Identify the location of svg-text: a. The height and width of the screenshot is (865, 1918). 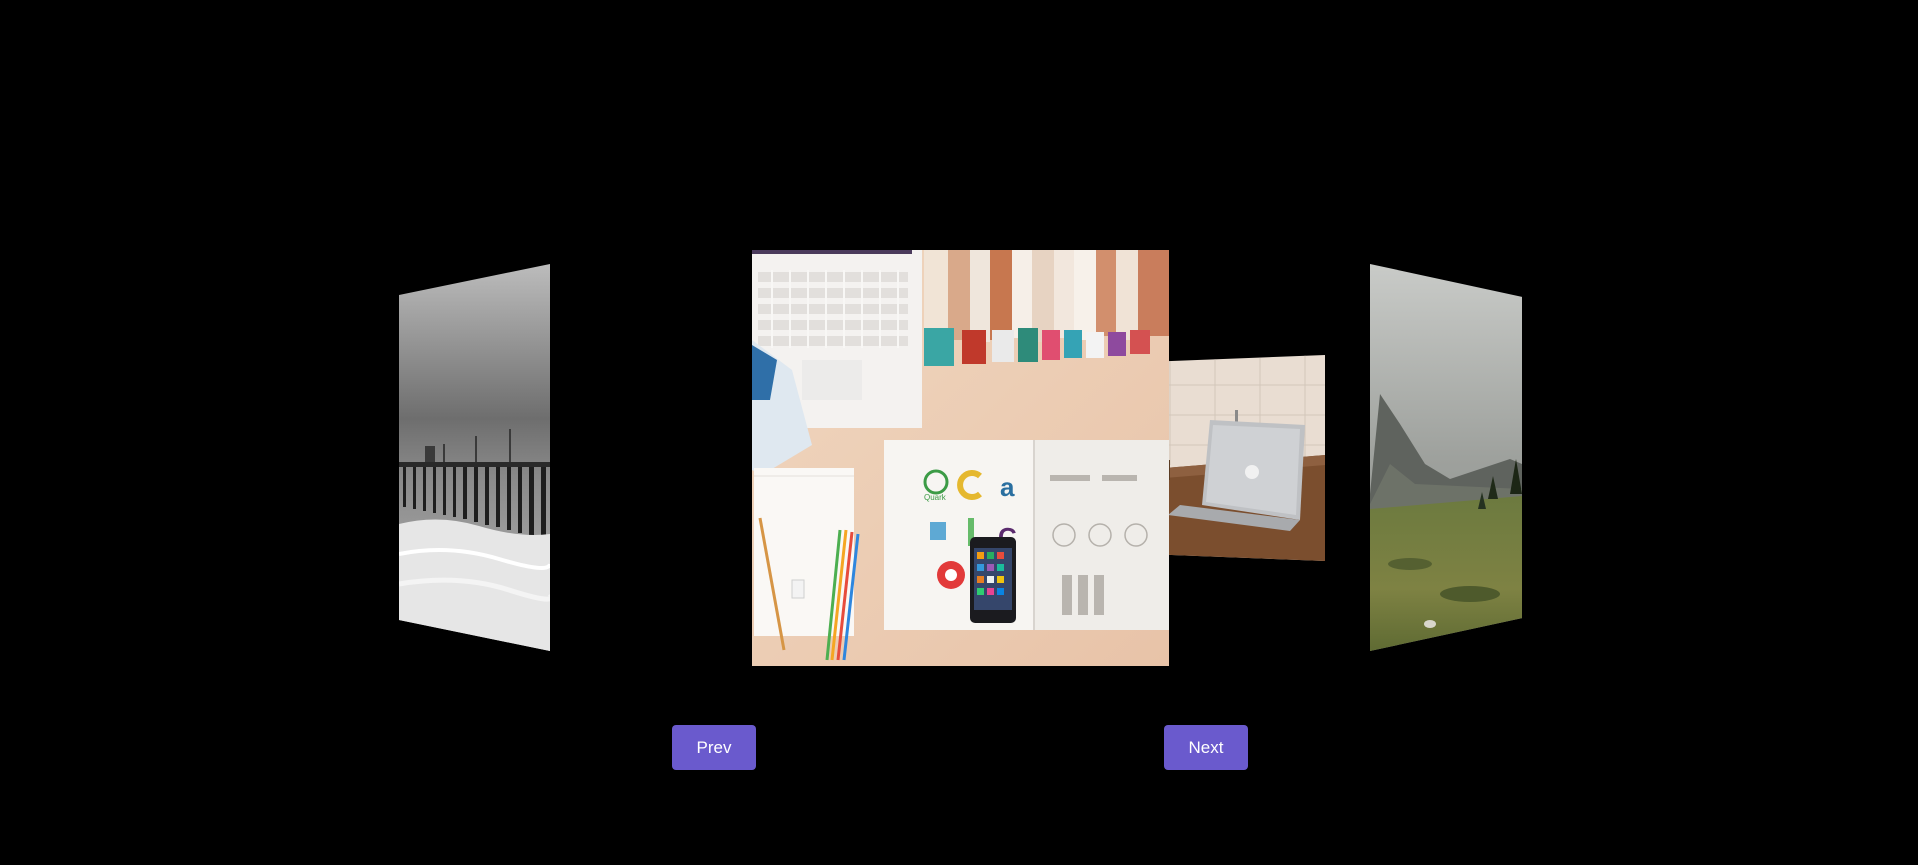
(1007, 487).